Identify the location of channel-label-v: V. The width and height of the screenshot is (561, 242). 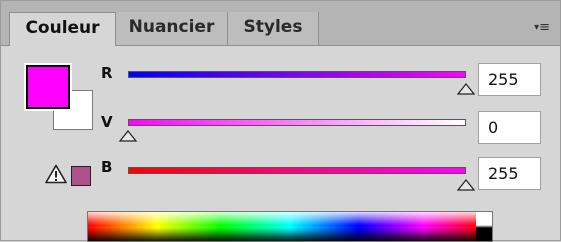
(107, 122).